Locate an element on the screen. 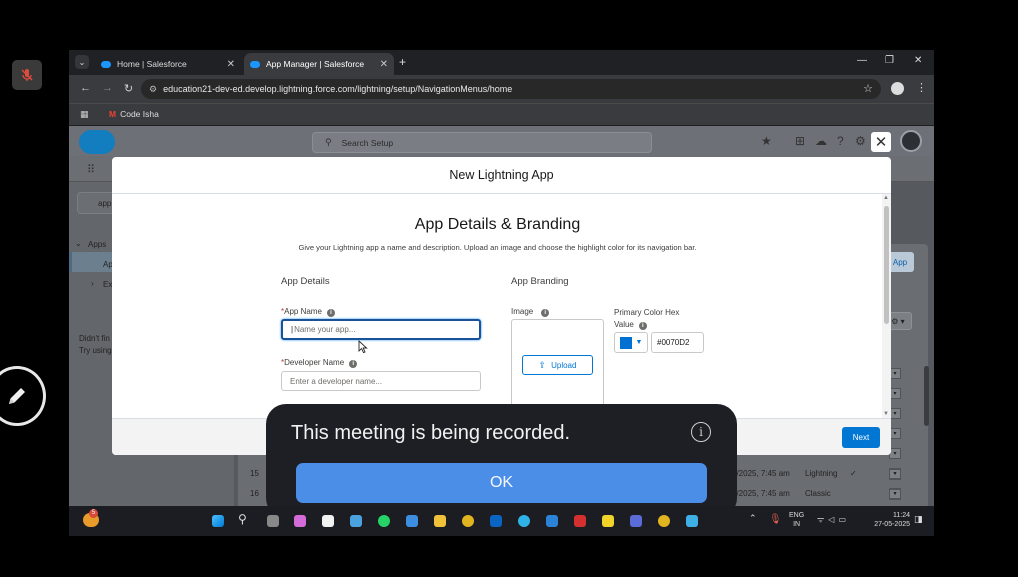 The height and width of the screenshot is (577, 1018). row-date: 5/2025, 7:45 am is located at coordinates (761, 493).